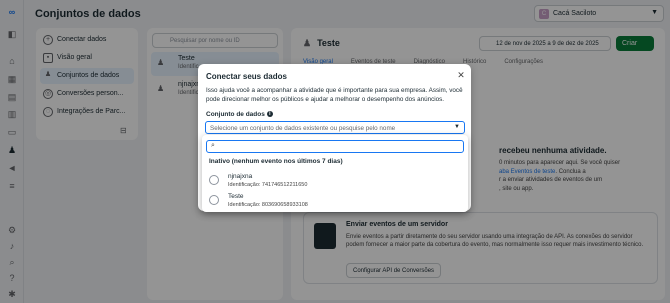 This screenshot has width=670, height=303. Describe the element at coordinates (213, 145) in the screenshot. I see `search-icon: ⌕` at that location.